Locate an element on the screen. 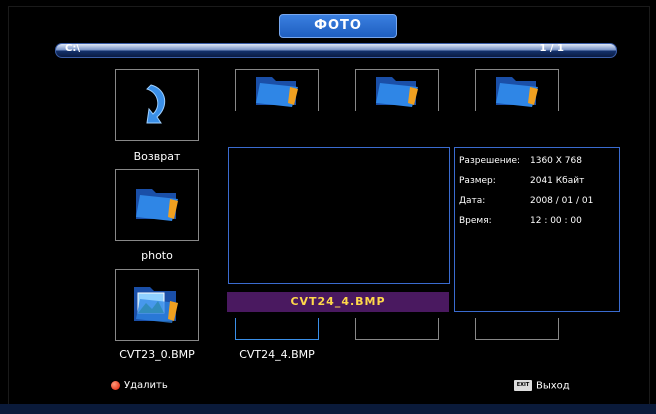 The height and width of the screenshot is (414, 656). photo-folder-tile is located at coordinates (157, 205).